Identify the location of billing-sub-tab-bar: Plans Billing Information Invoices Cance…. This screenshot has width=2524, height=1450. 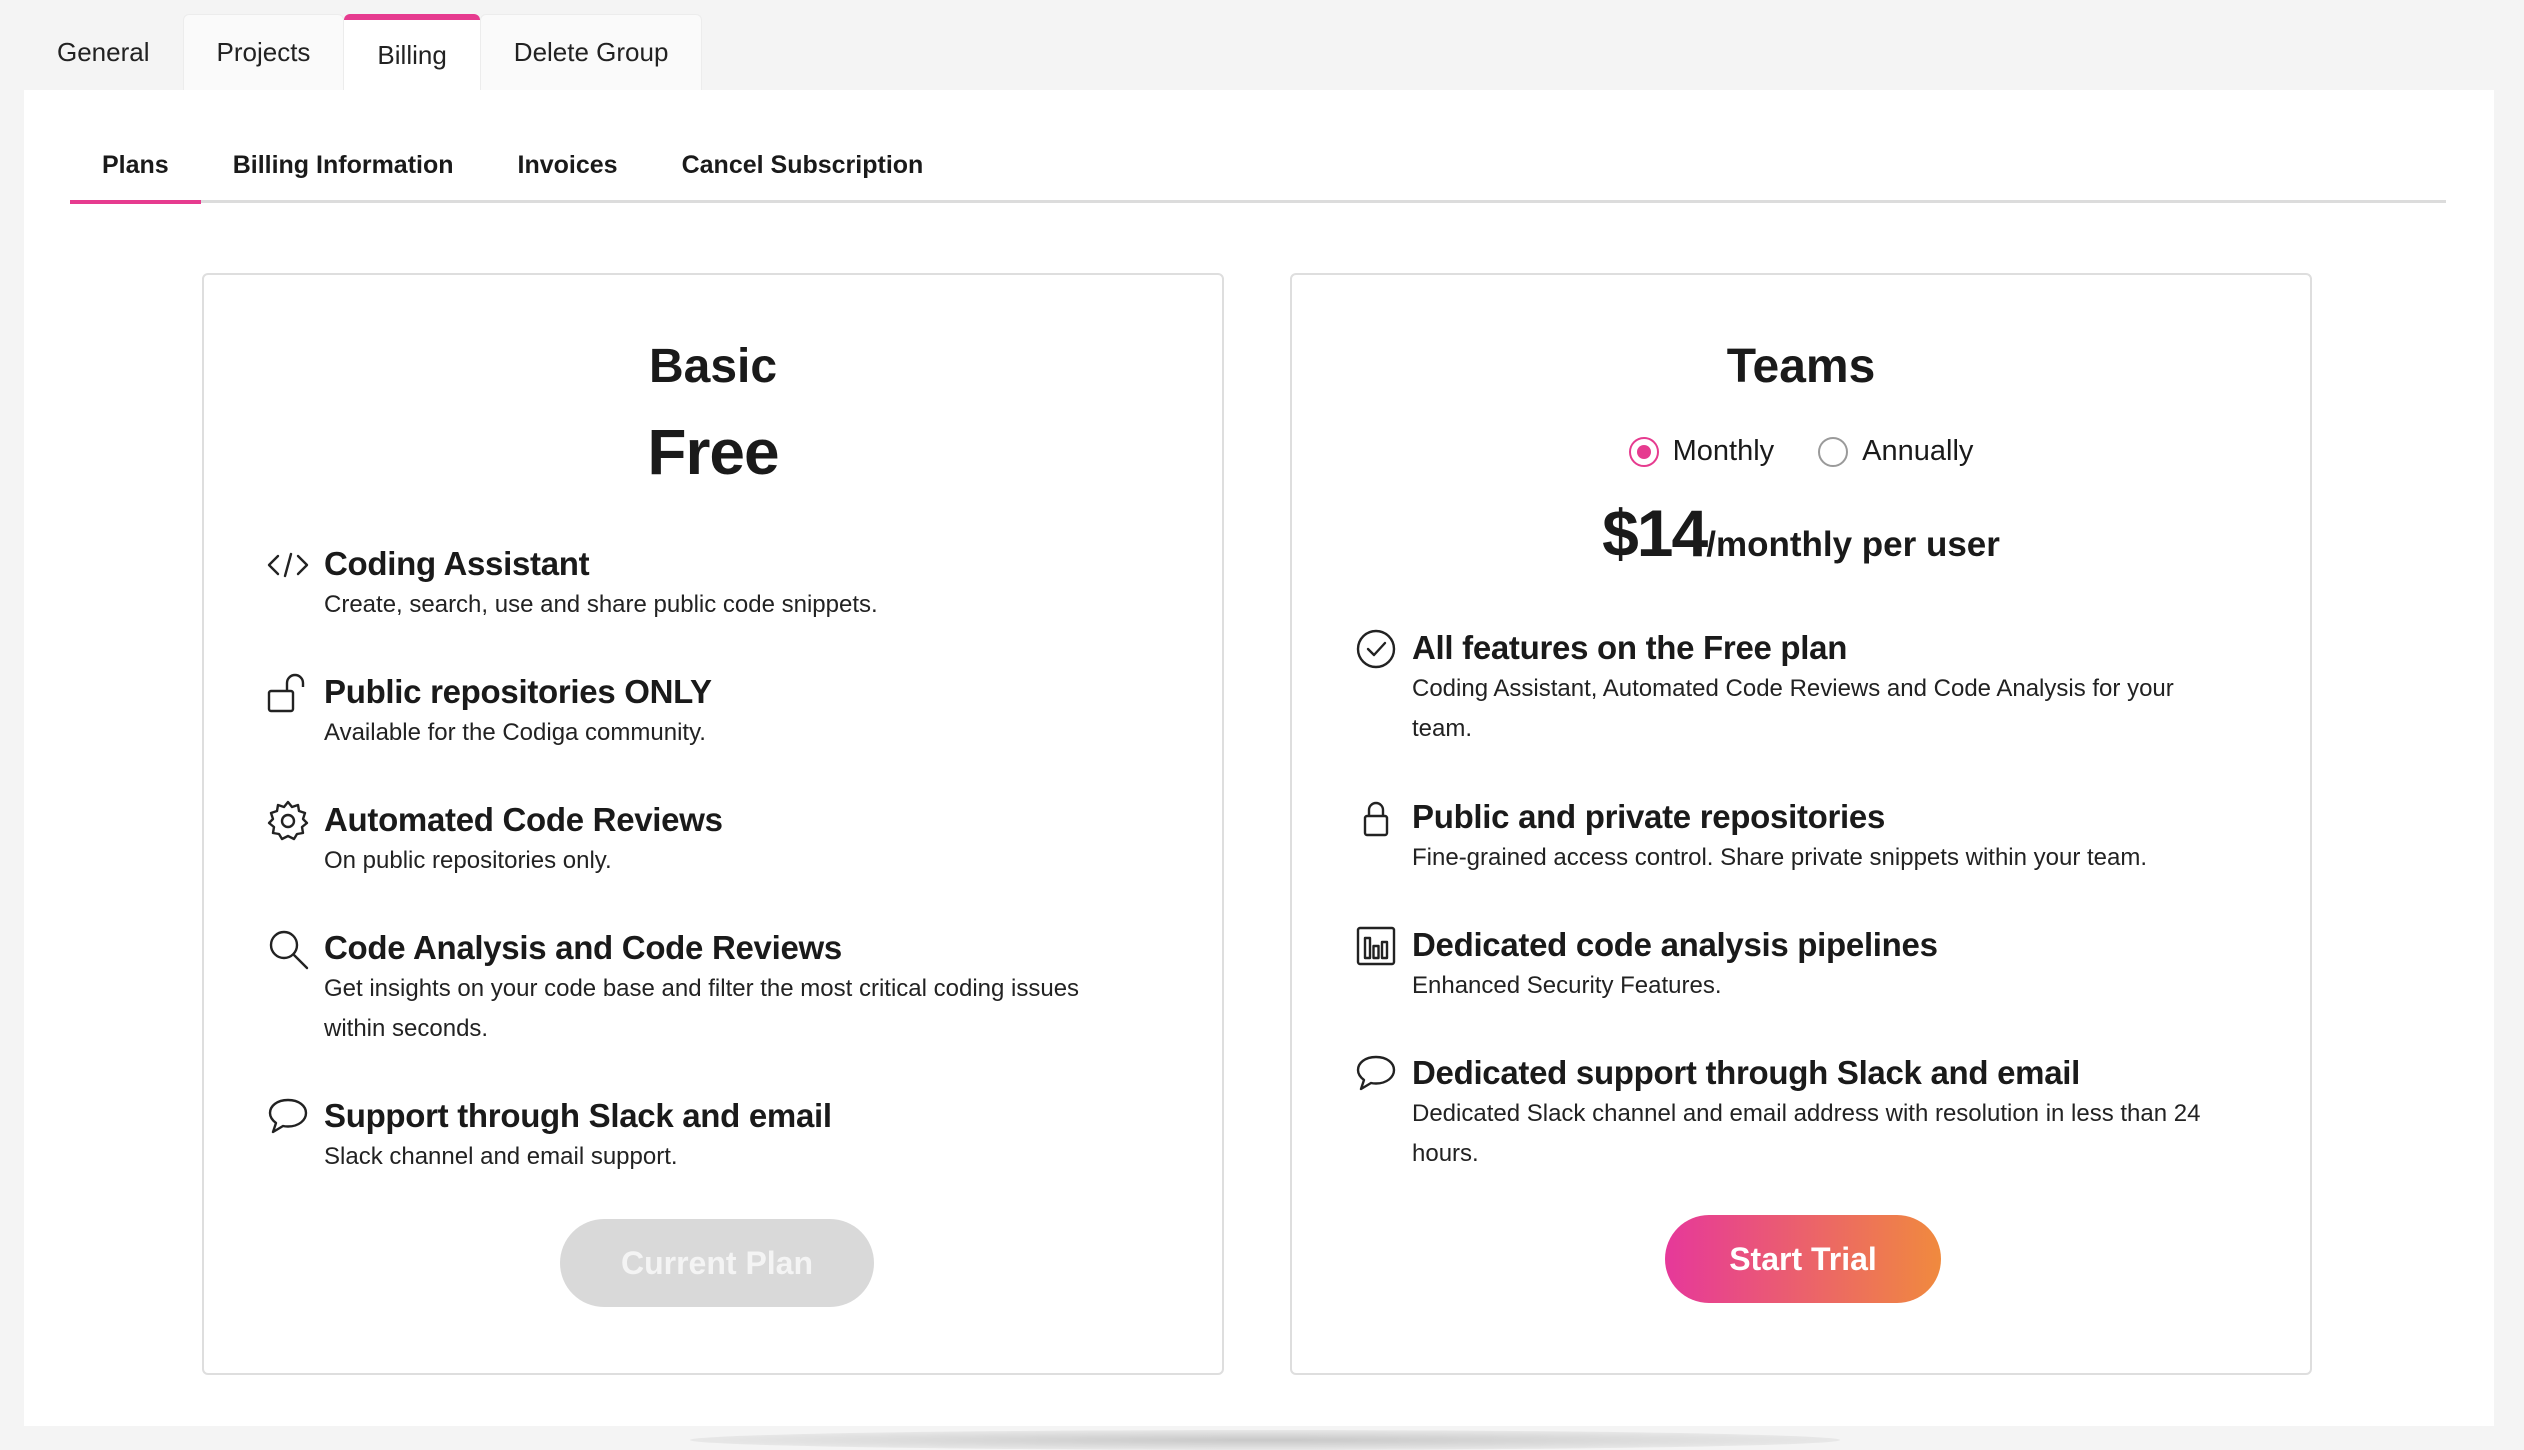
(1258, 167).